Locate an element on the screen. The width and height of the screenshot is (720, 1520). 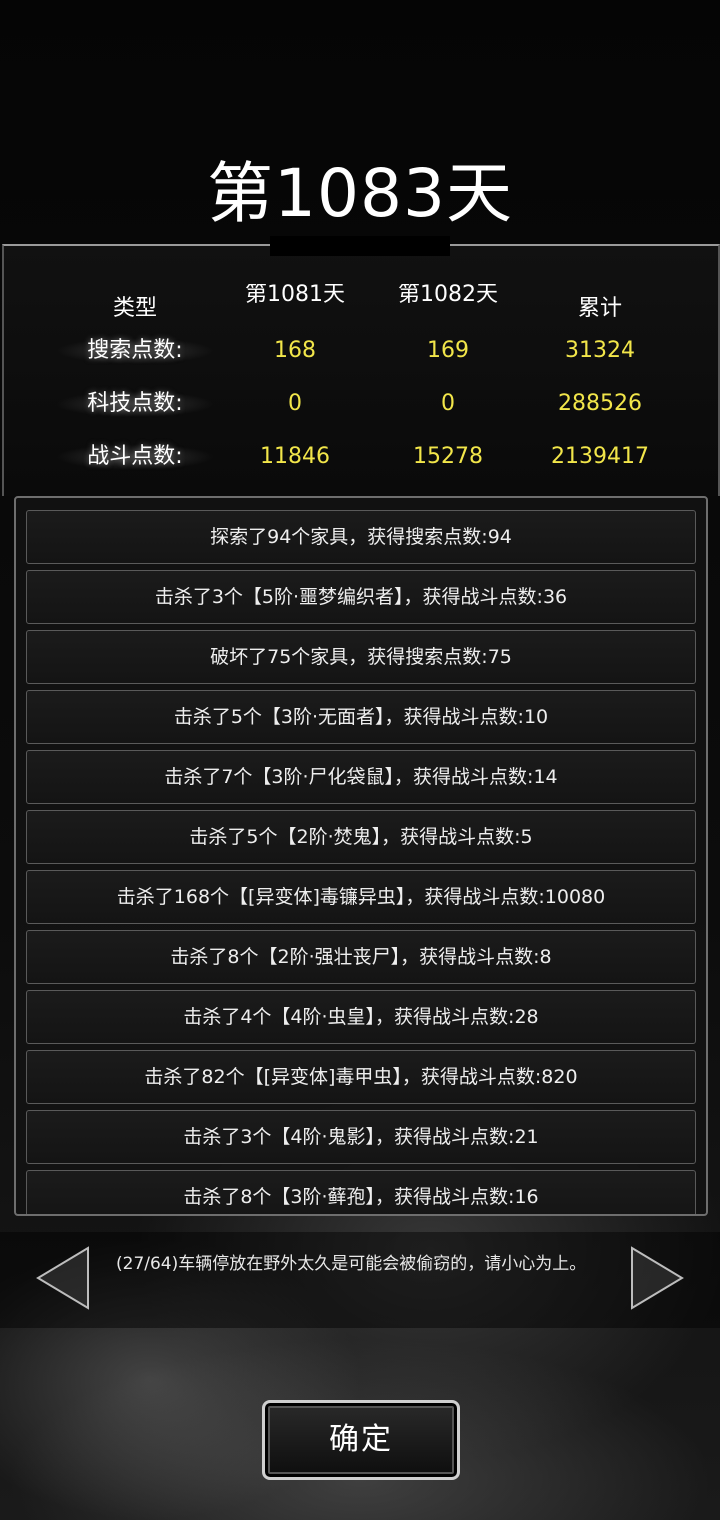
log-entry: 击杀了3个【4阶·鬼影】，获得战斗点数:21 is located at coordinates (361, 1137).